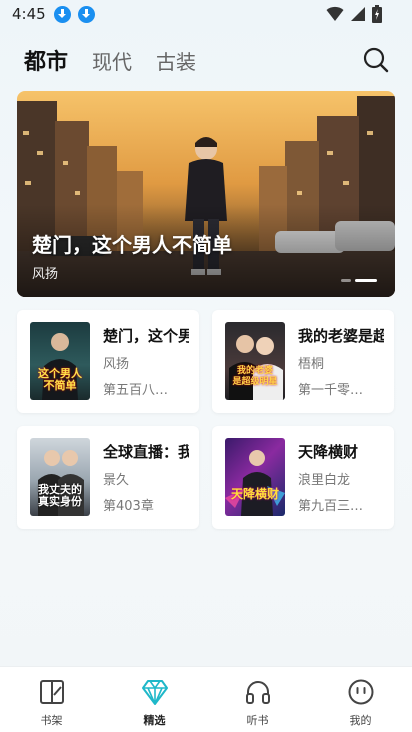 This screenshot has height=732, width=412. What do you see at coordinates (206, 14) in the screenshot?
I see `status-bar: 4:45` at bounding box center [206, 14].